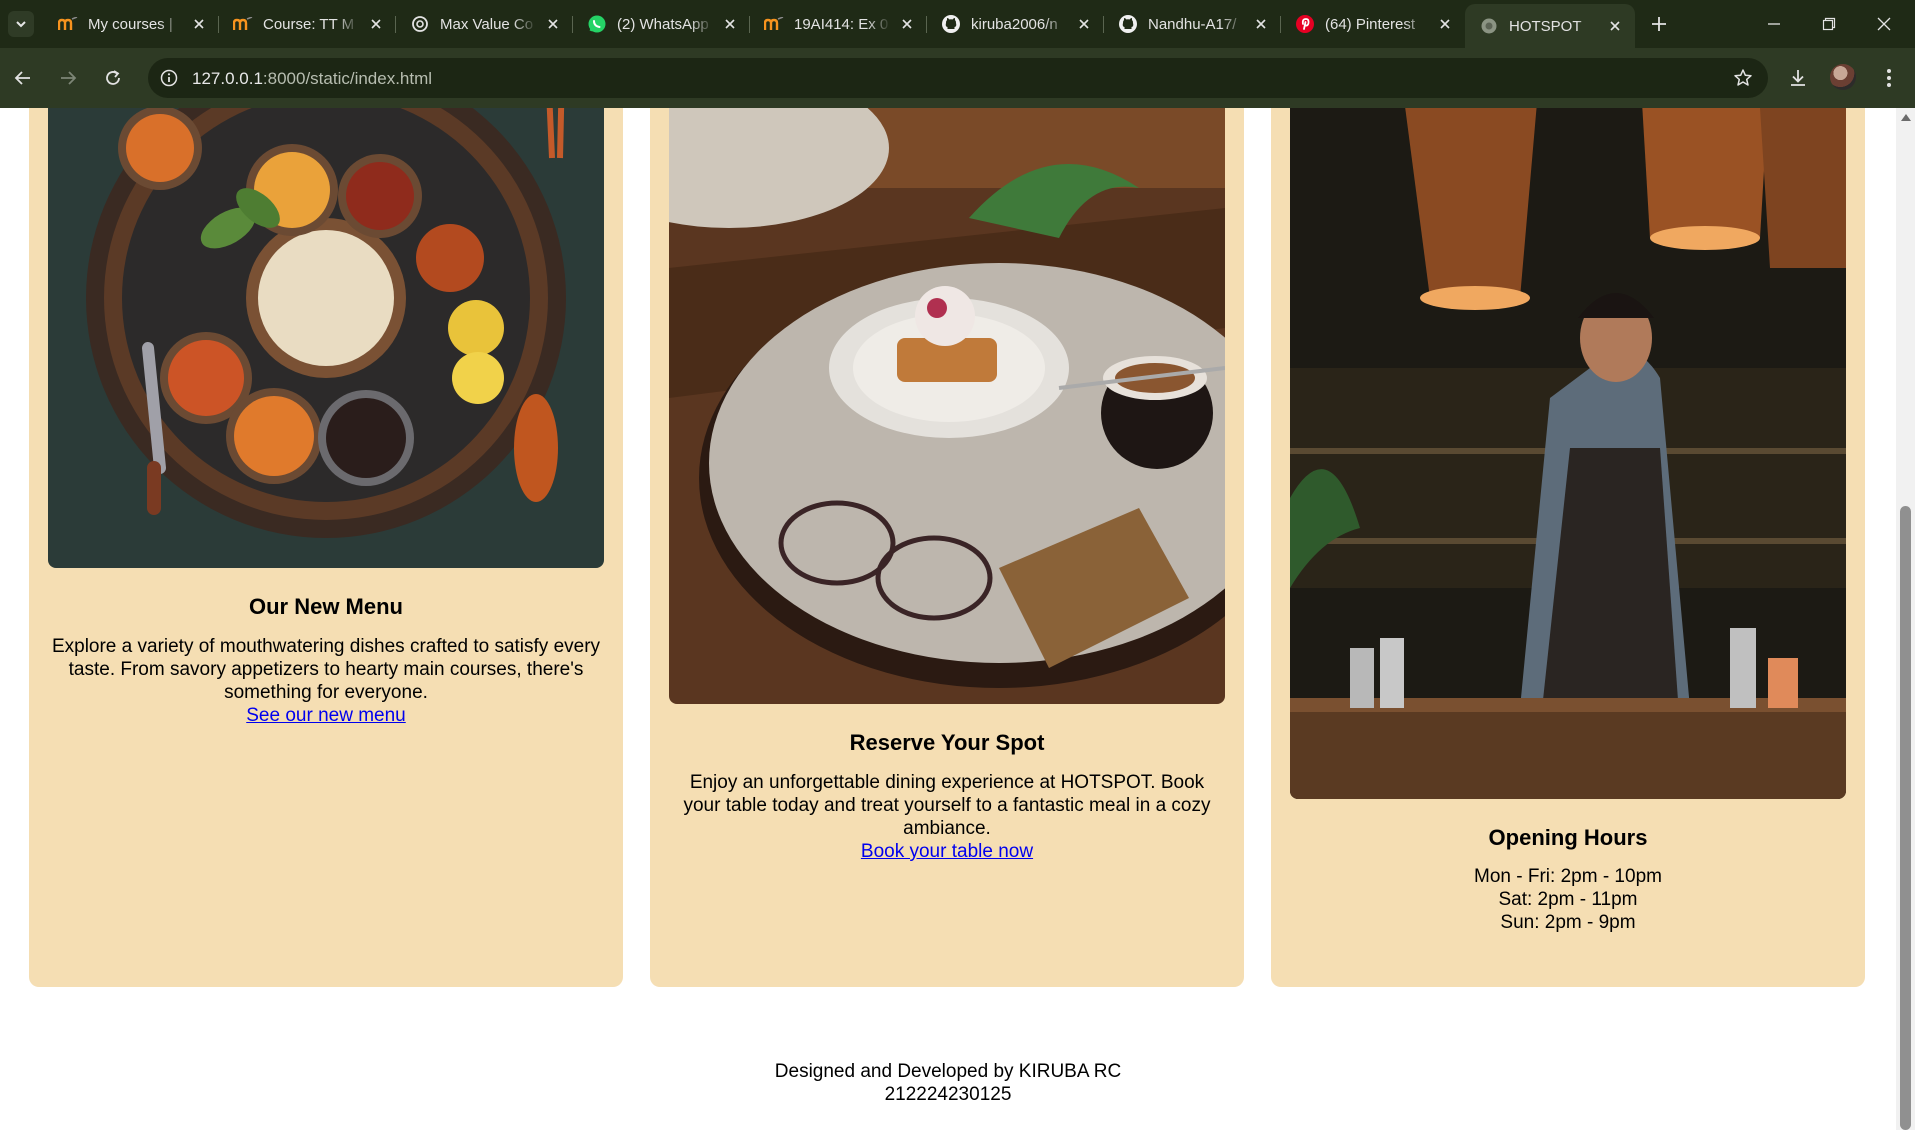 This screenshot has width=1915, height=1130. I want to click on restore-icon, so click(1829, 24).